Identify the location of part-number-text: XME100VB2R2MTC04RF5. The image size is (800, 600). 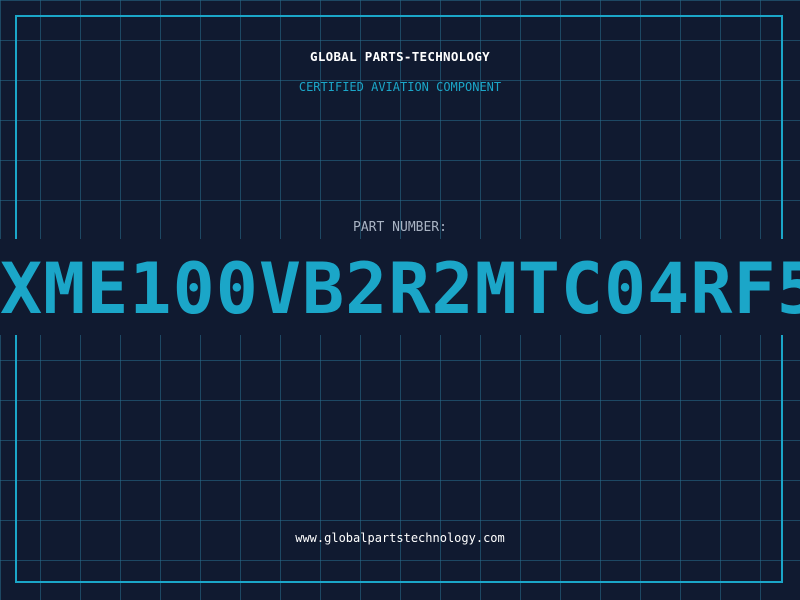
(400, 289).